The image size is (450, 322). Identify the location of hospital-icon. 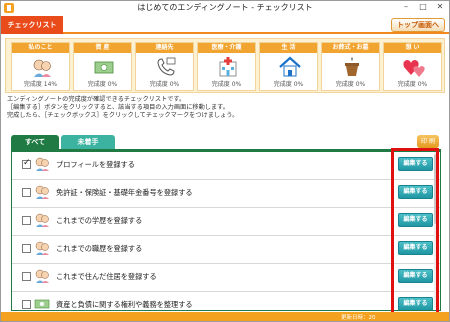
(228, 67).